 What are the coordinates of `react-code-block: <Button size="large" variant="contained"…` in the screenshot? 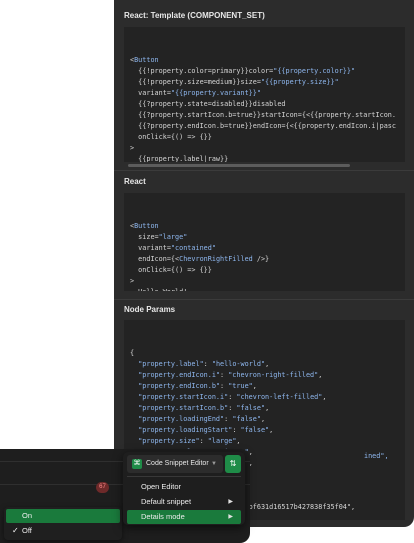 It's located at (264, 242).